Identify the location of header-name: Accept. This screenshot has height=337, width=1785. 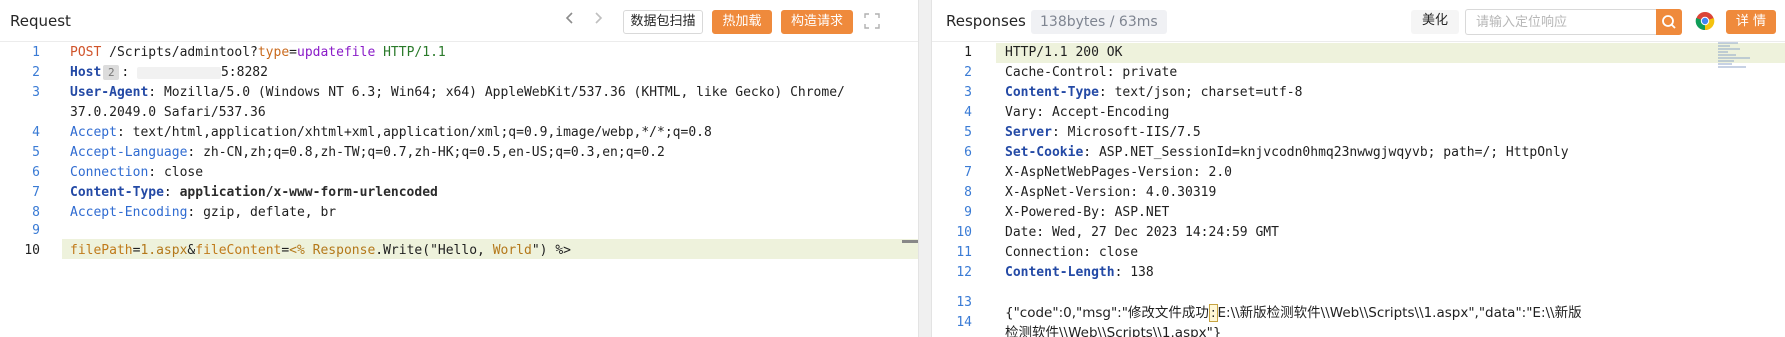
(93, 132).